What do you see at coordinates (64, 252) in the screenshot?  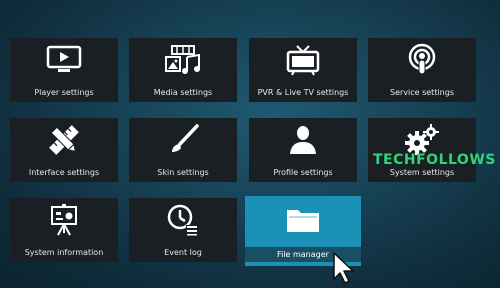 I see `tile-label: System information` at bounding box center [64, 252].